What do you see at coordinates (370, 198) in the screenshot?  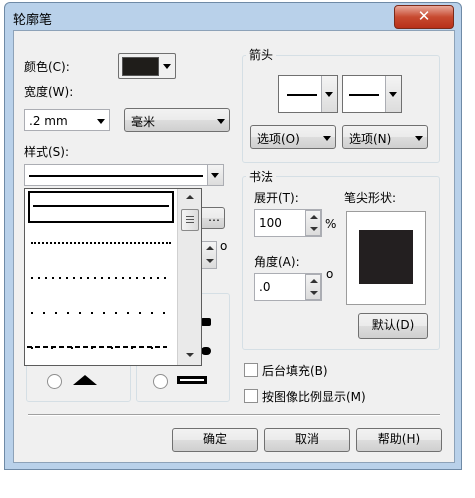 I see `nib-shape-label: 笔尖形状:` at bounding box center [370, 198].